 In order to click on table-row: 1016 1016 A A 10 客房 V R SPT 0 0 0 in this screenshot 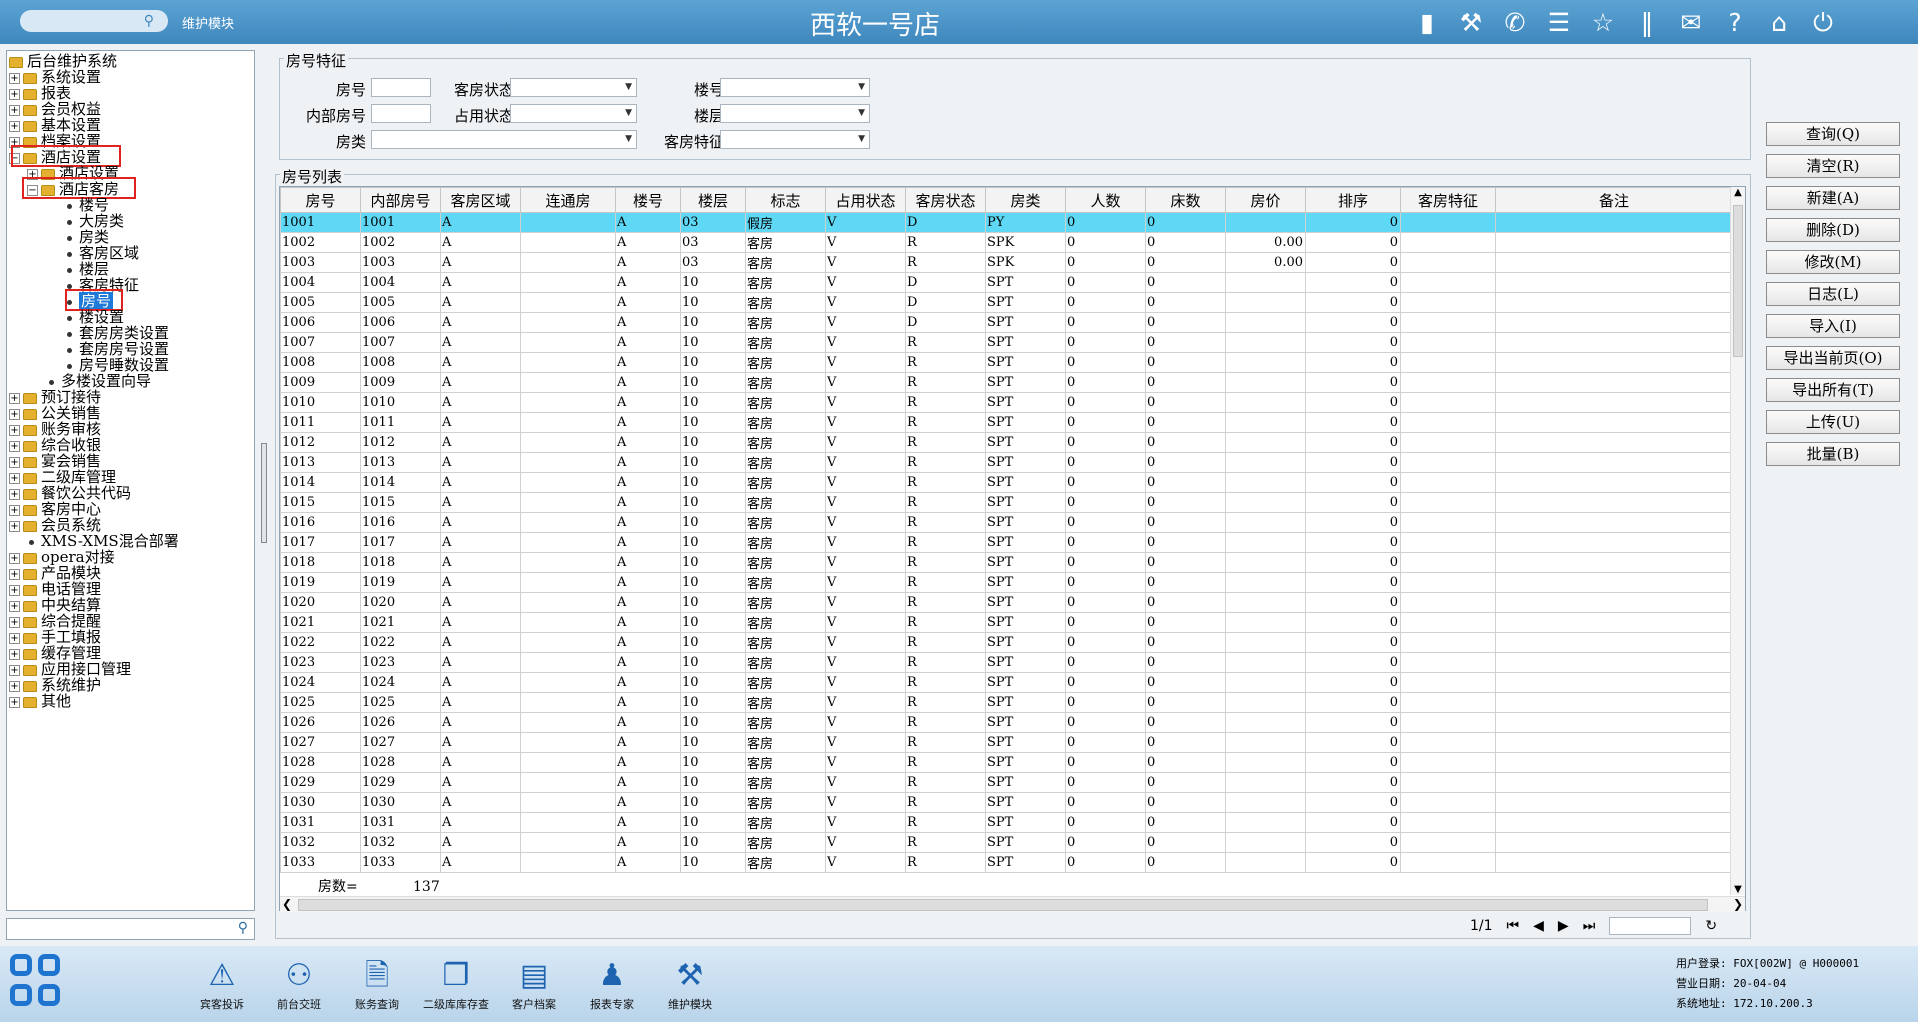, I will do `click(1006, 522)`.